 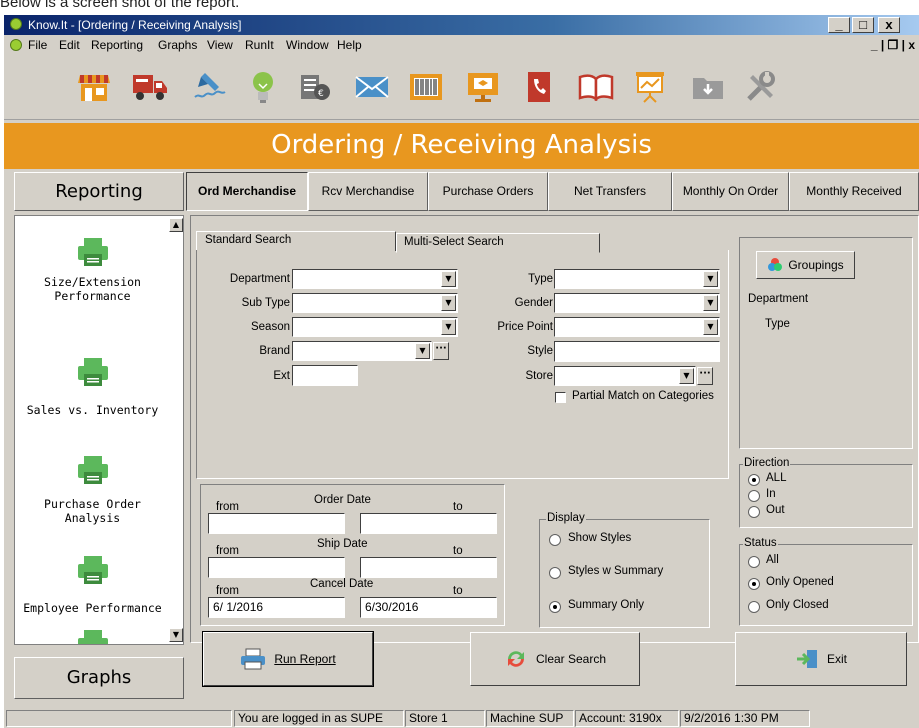 What do you see at coordinates (428, 567) in the screenshot?
I see `ship-date-to-field` at bounding box center [428, 567].